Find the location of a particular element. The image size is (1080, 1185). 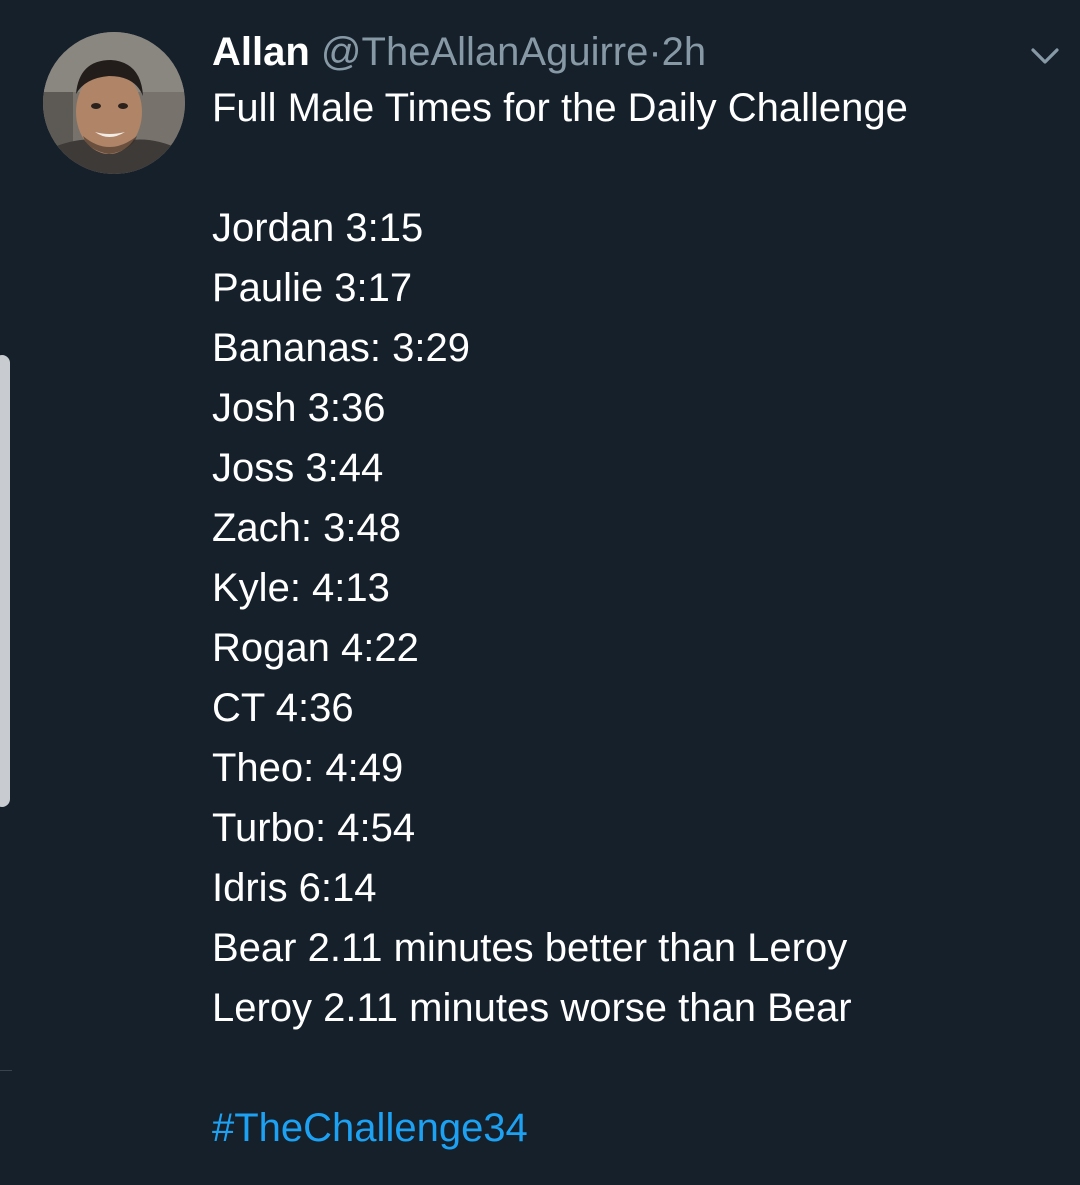

tweet-timestamp: 2h is located at coordinates (684, 52).